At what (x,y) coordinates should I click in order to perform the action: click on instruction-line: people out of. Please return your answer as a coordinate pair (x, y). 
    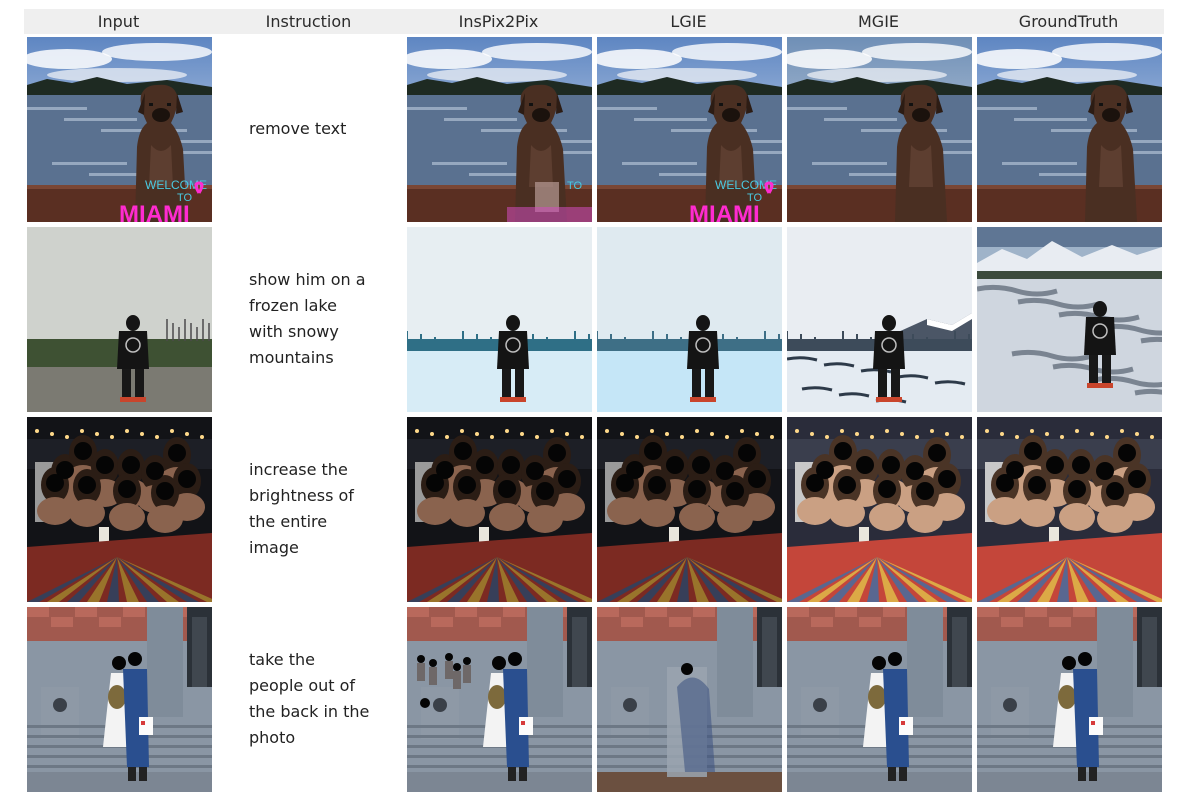
    Looking at the image, I should click on (302, 685).